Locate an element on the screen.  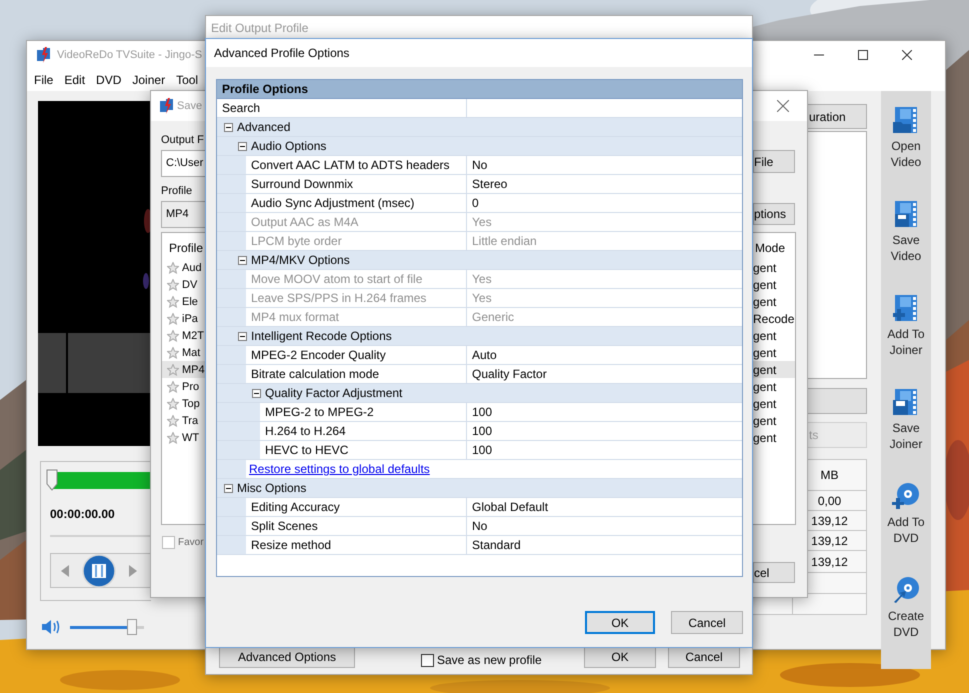
app-icon is located at coordinates (44, 55).